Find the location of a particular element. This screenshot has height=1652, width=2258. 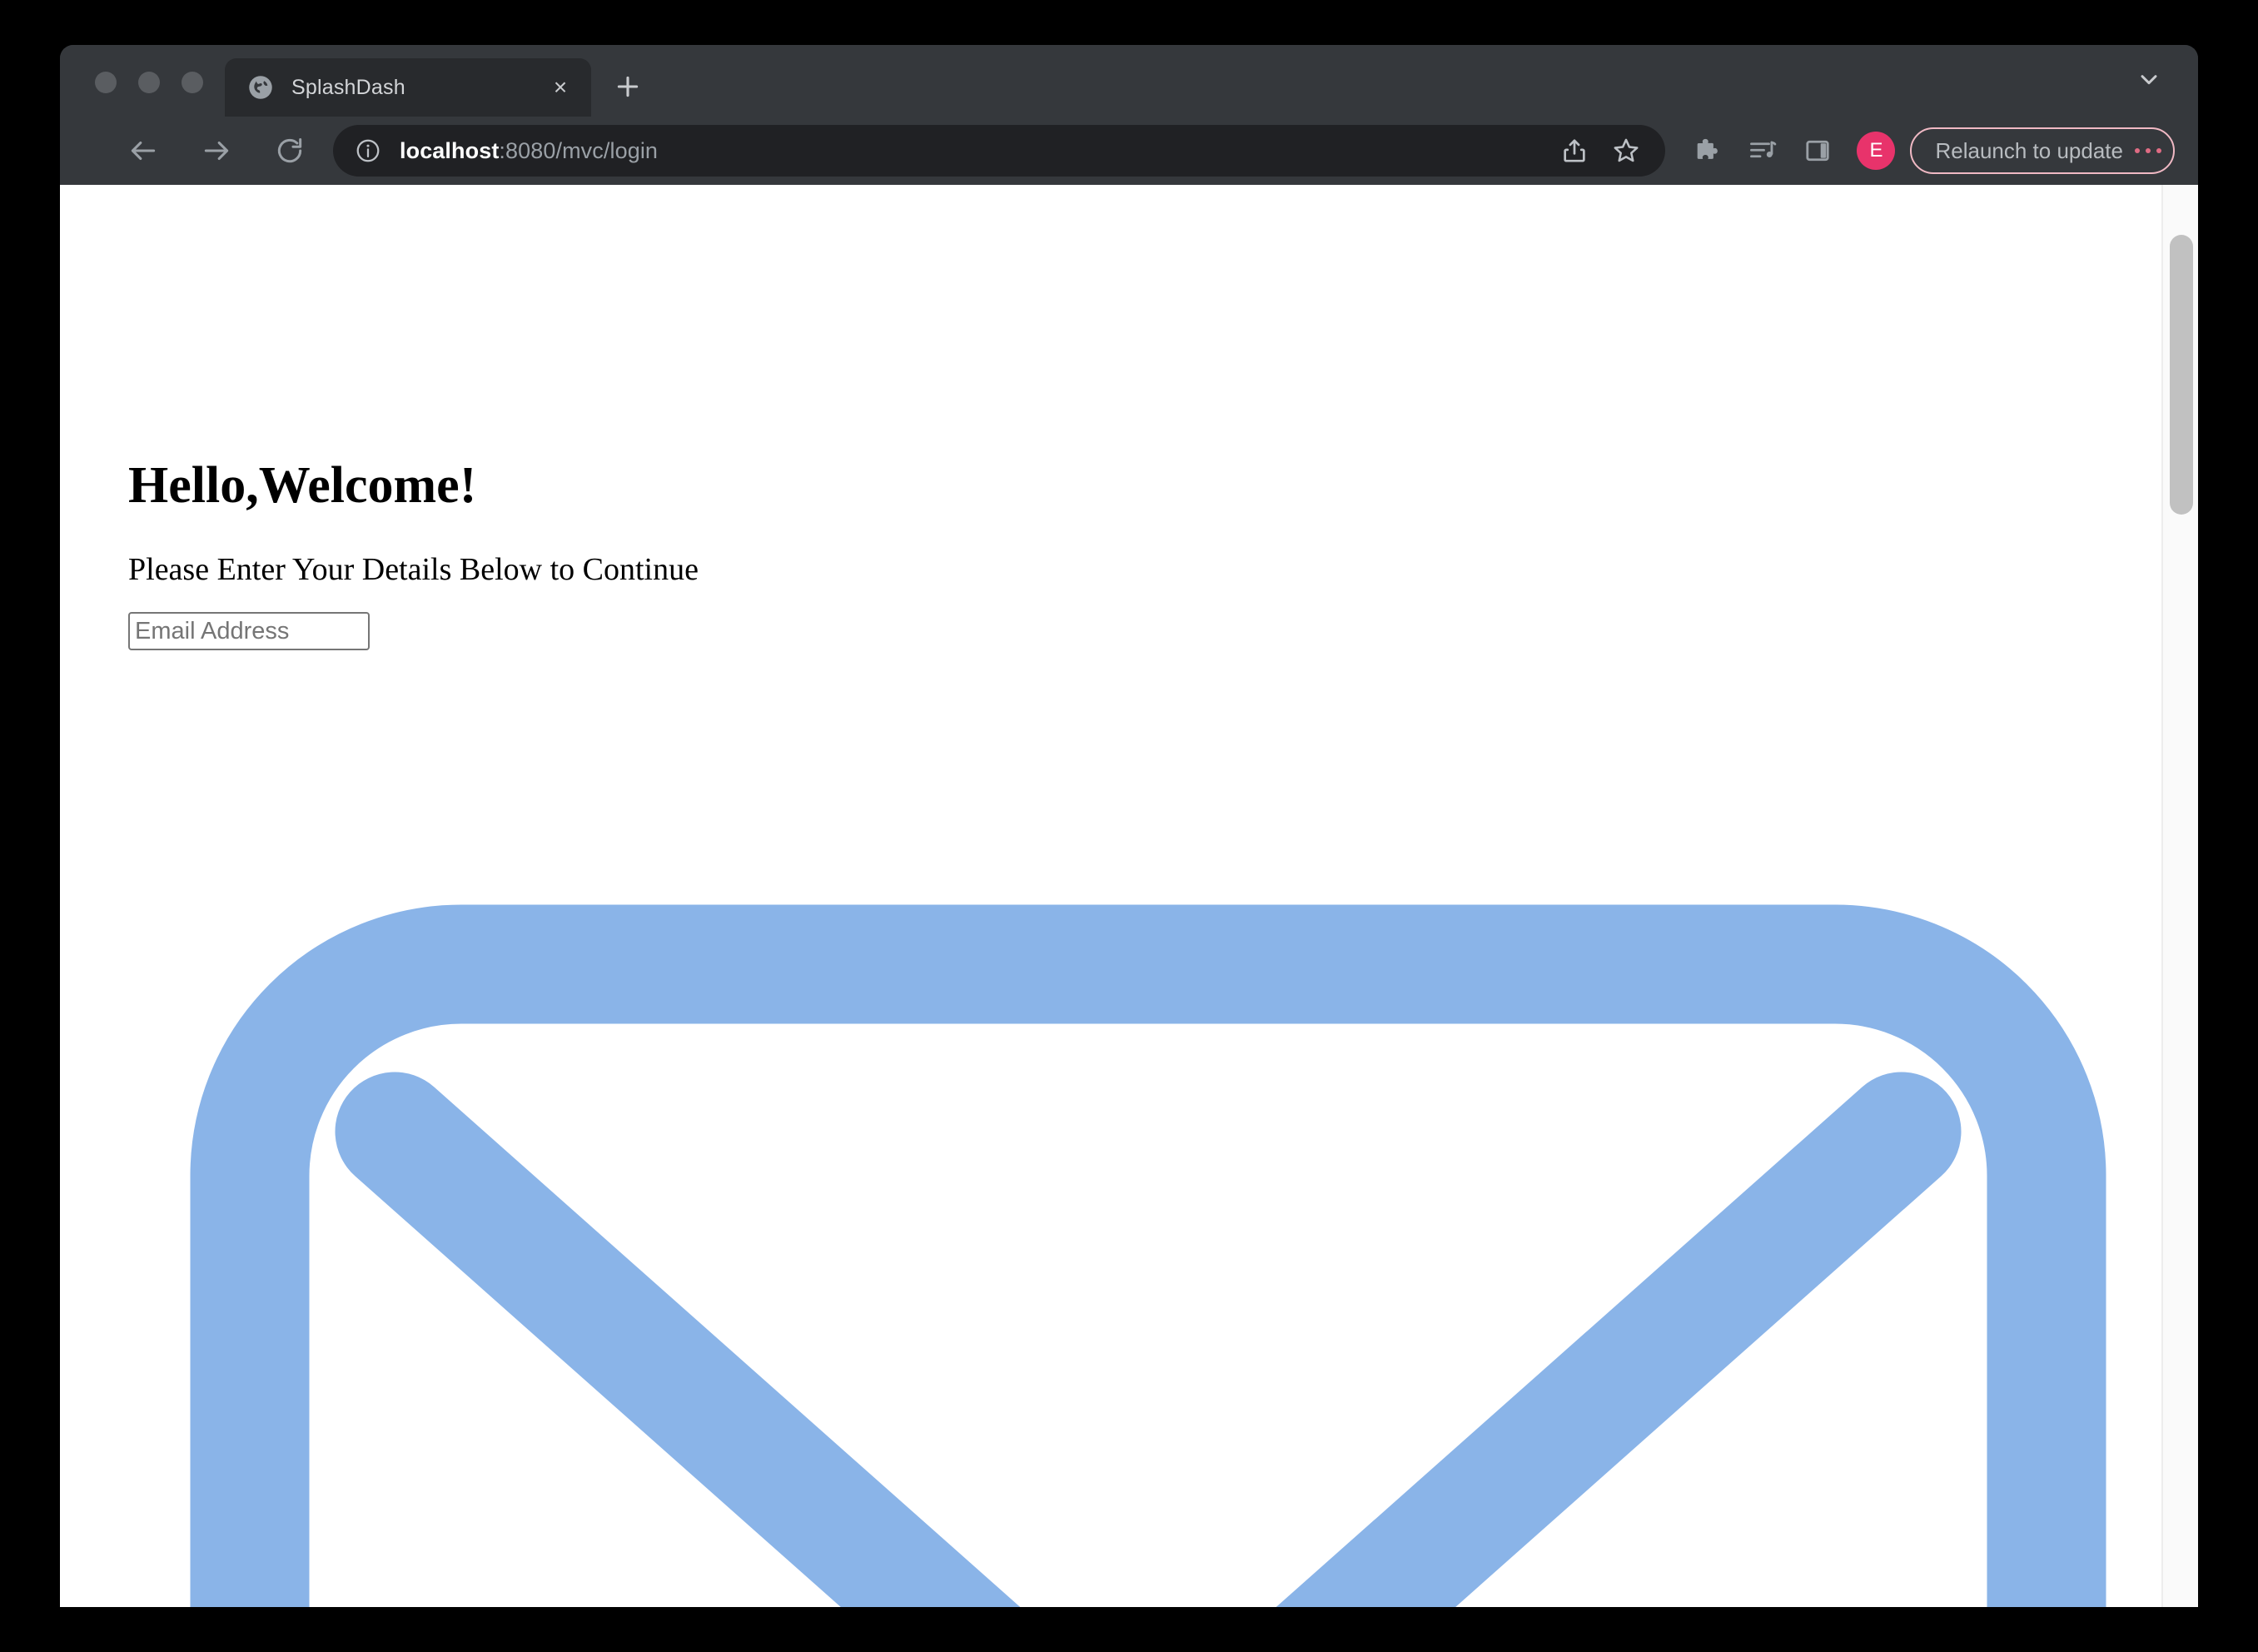

star-icon is located at coordinates (1627, 150).